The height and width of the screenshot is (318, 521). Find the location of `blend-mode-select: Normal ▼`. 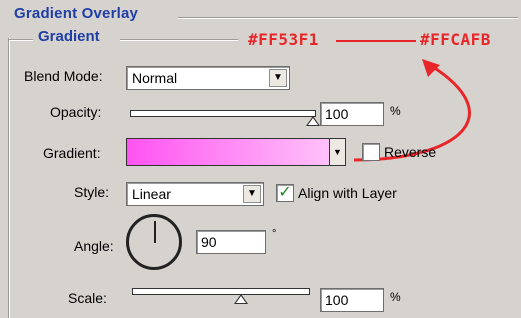

blend-mode-select: Normal ▼ is located at coordinates (208, 78).